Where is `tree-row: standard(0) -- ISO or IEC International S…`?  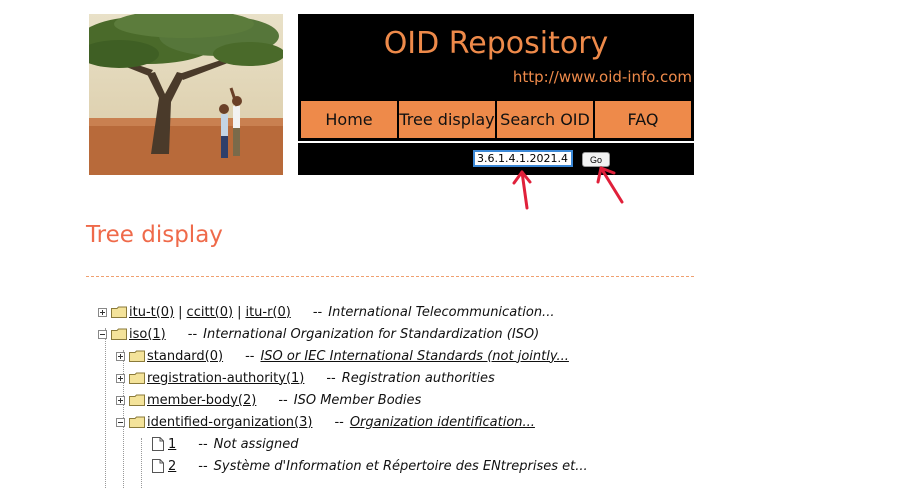
tree-row: standard(0) -- ISO or IEC International S… is located at coordinates (342, 356).